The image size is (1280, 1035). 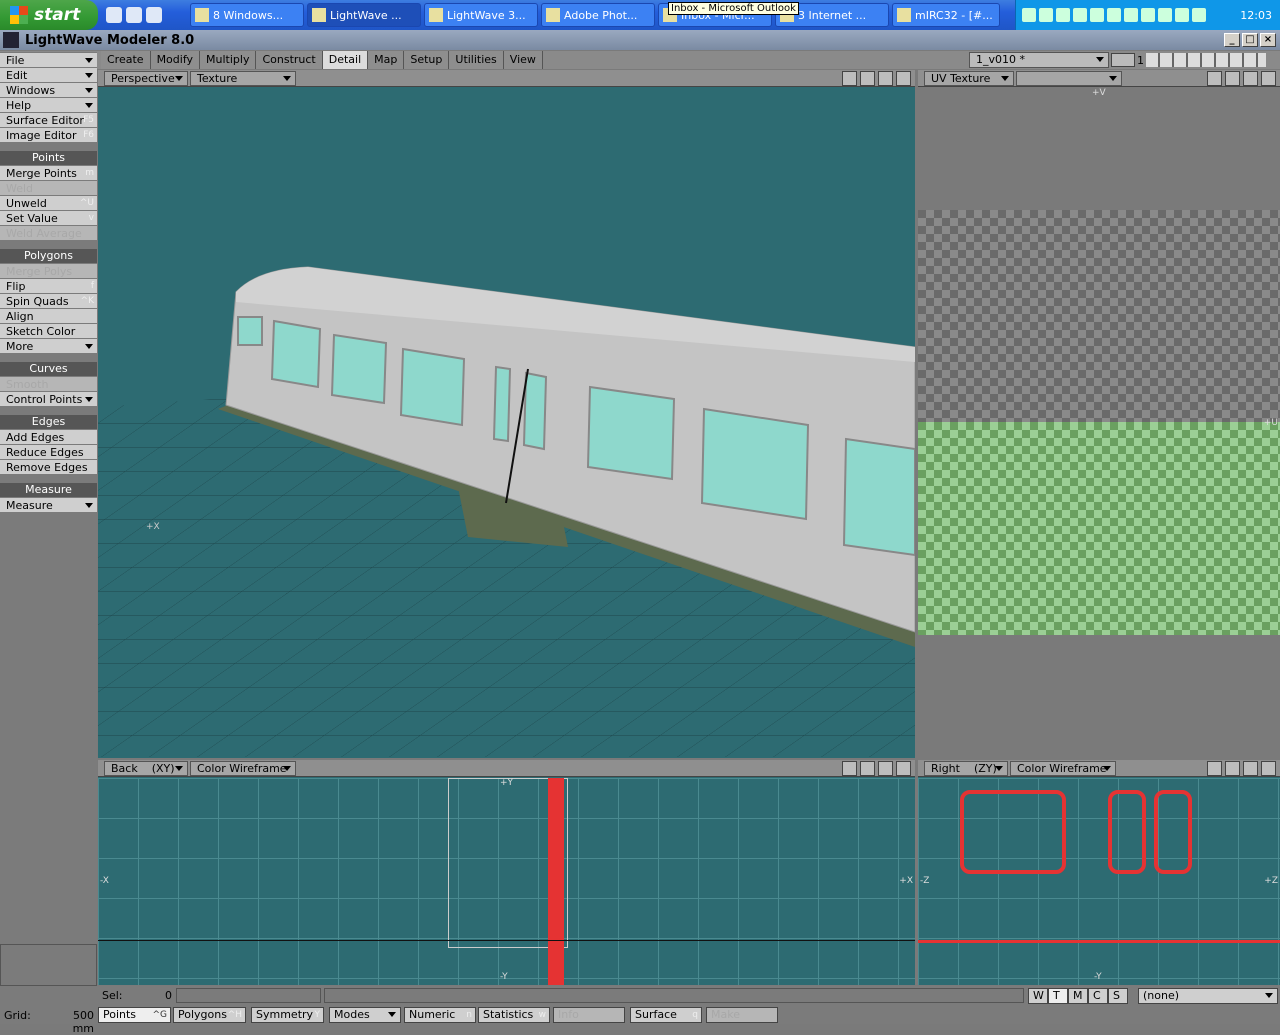 What do you see at coordinates (243, 78) in the screenshot?
I see `render-mode-select: Texture` at bounding box center [243, 78].